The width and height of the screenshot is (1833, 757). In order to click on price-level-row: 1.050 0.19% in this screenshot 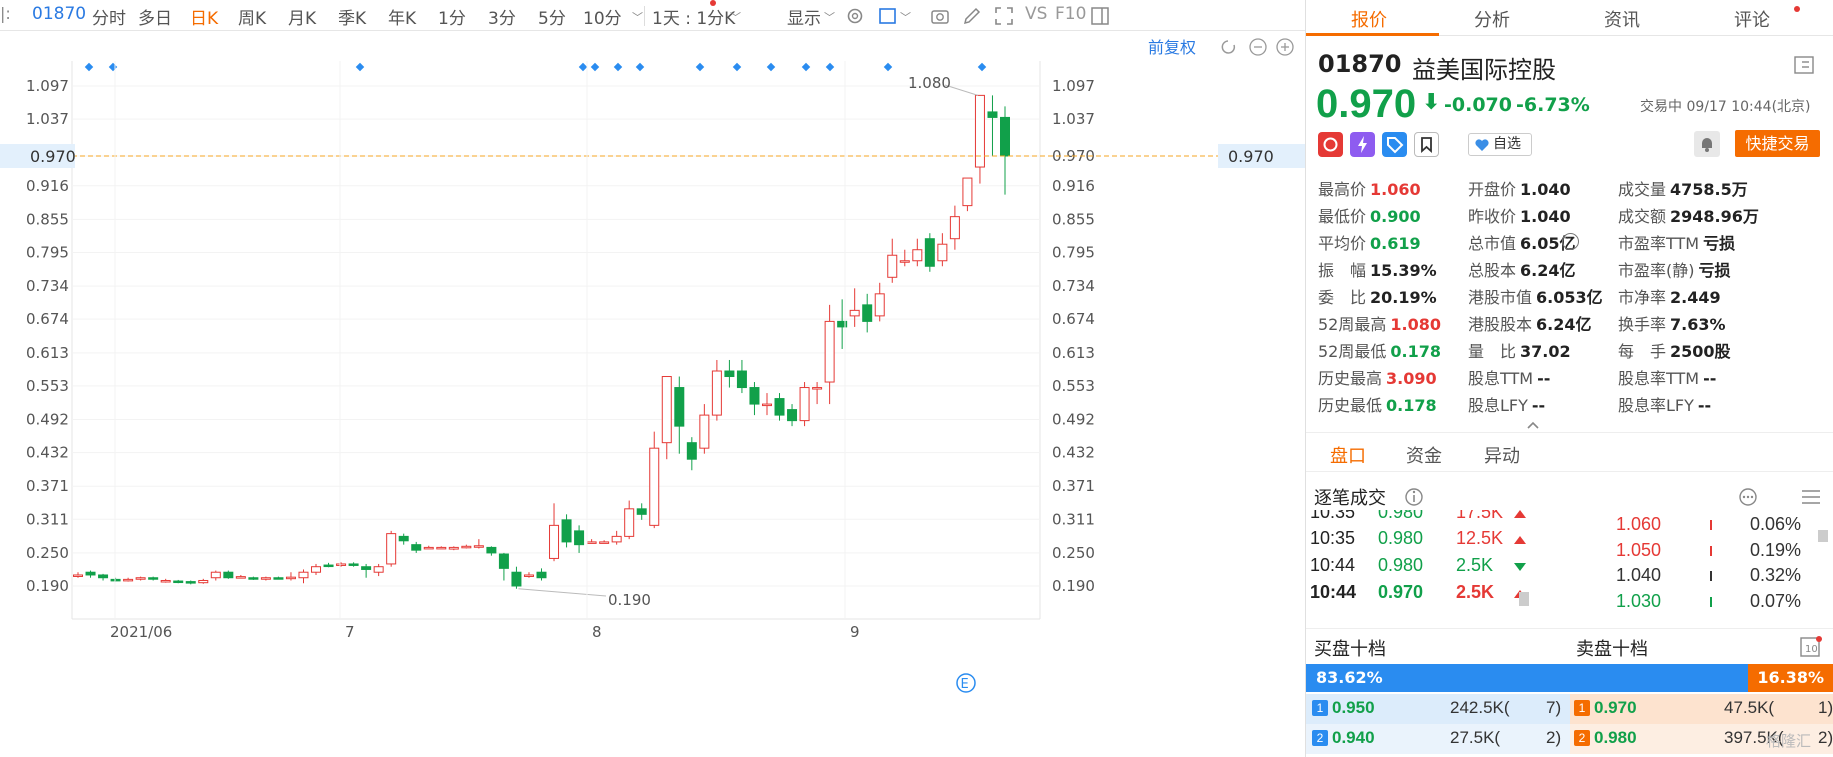, I will do `click(1699, 554)`.